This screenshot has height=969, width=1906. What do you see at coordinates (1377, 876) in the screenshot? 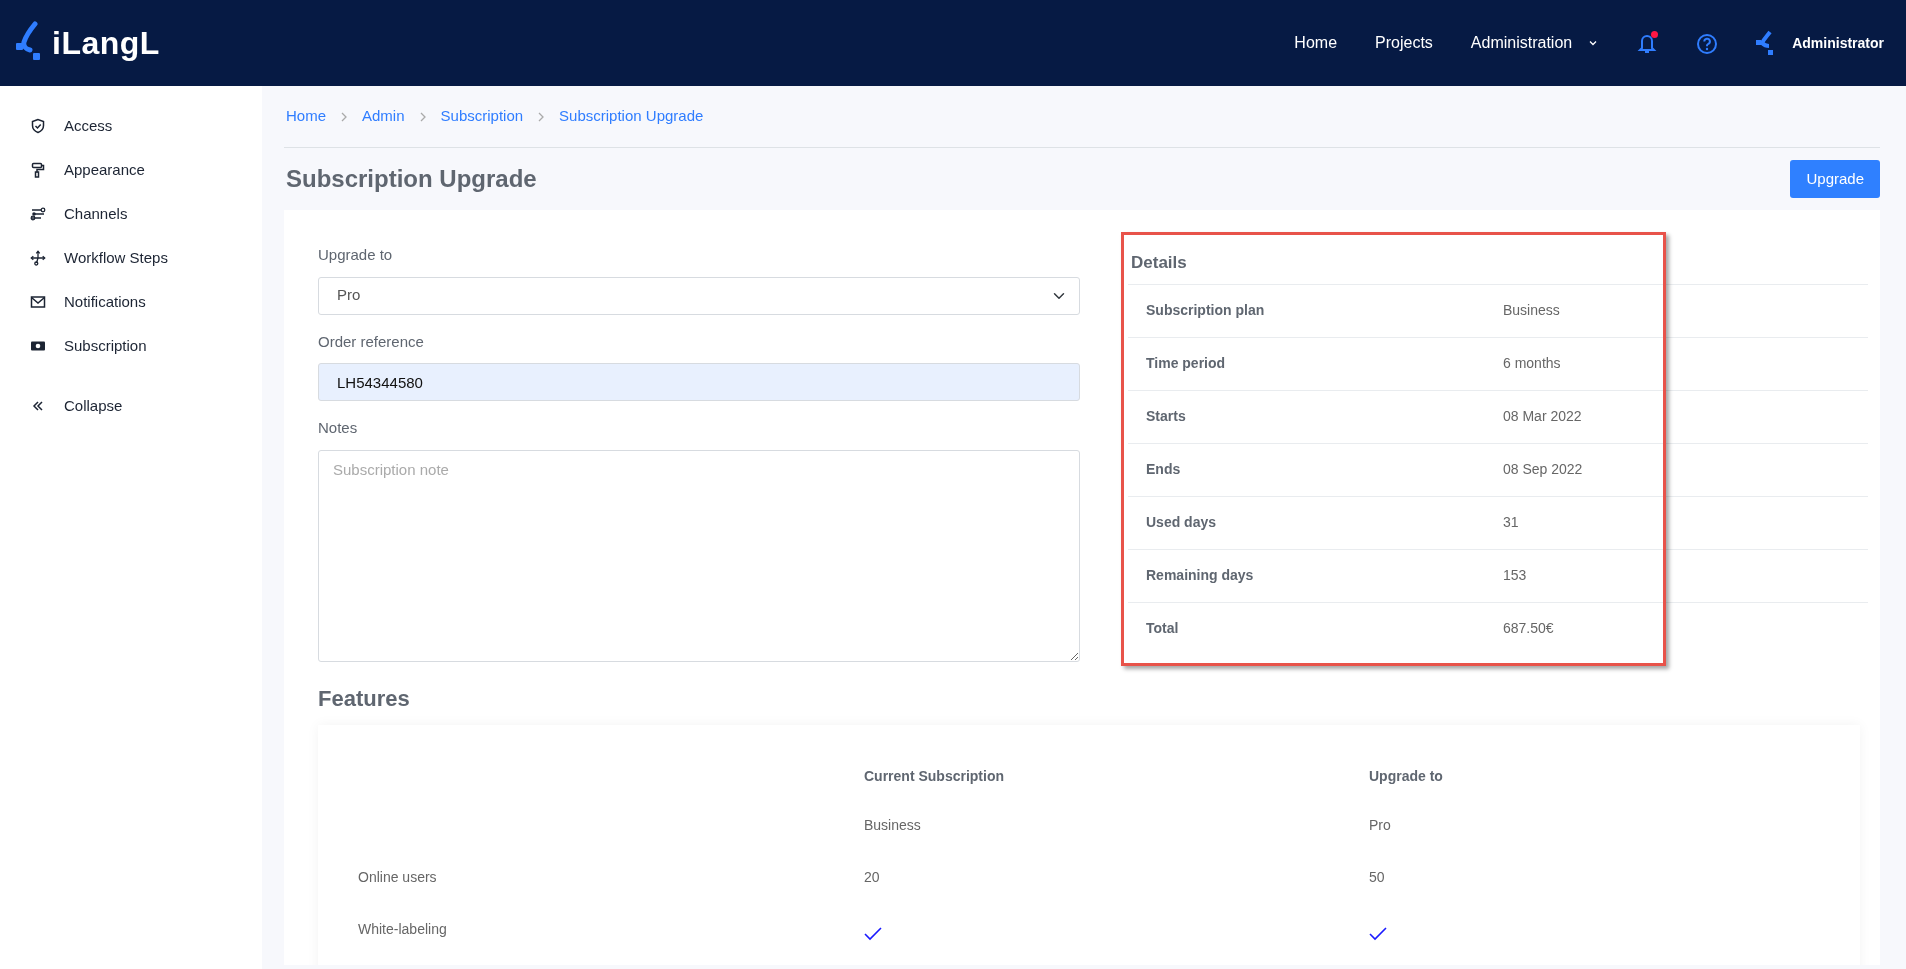
I see `feature-value: 50` at bounding box center [1377, 876].